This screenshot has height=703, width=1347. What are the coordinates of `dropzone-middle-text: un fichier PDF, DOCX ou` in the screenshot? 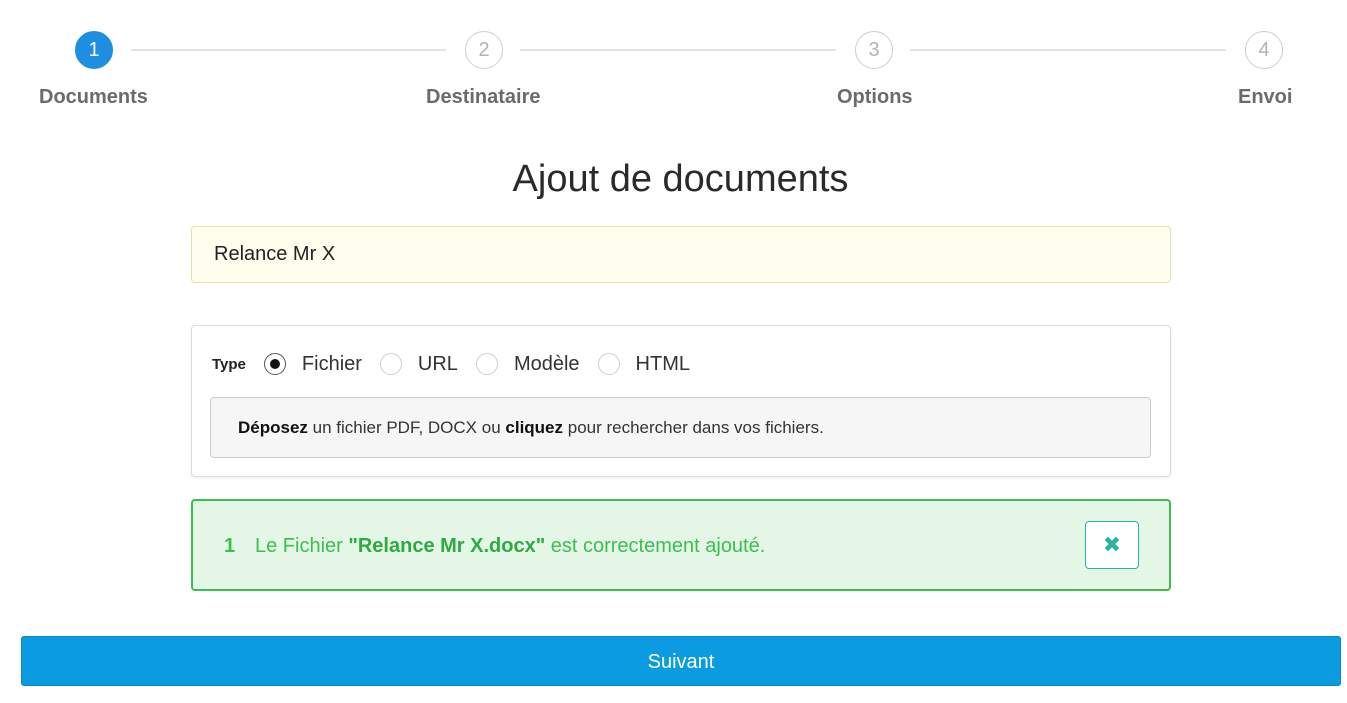 It's located at (406, 427).